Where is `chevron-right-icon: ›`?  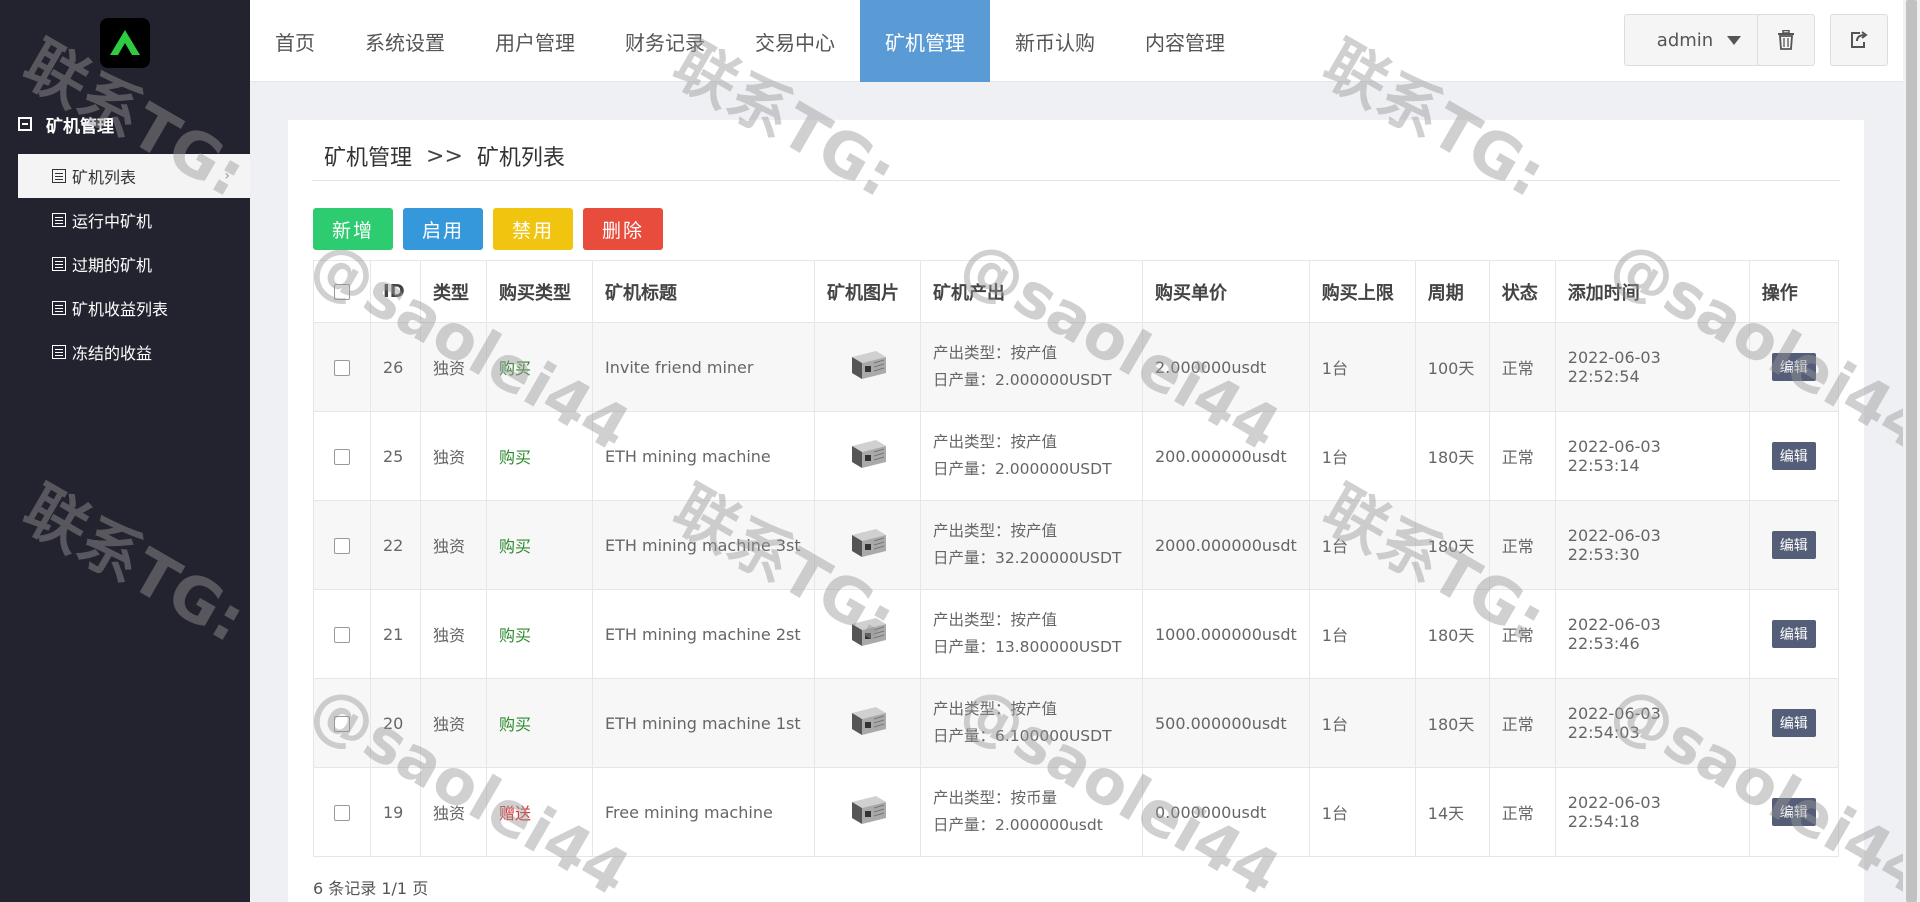
chevron-right-icon: › is located at coordinates (227, 176).